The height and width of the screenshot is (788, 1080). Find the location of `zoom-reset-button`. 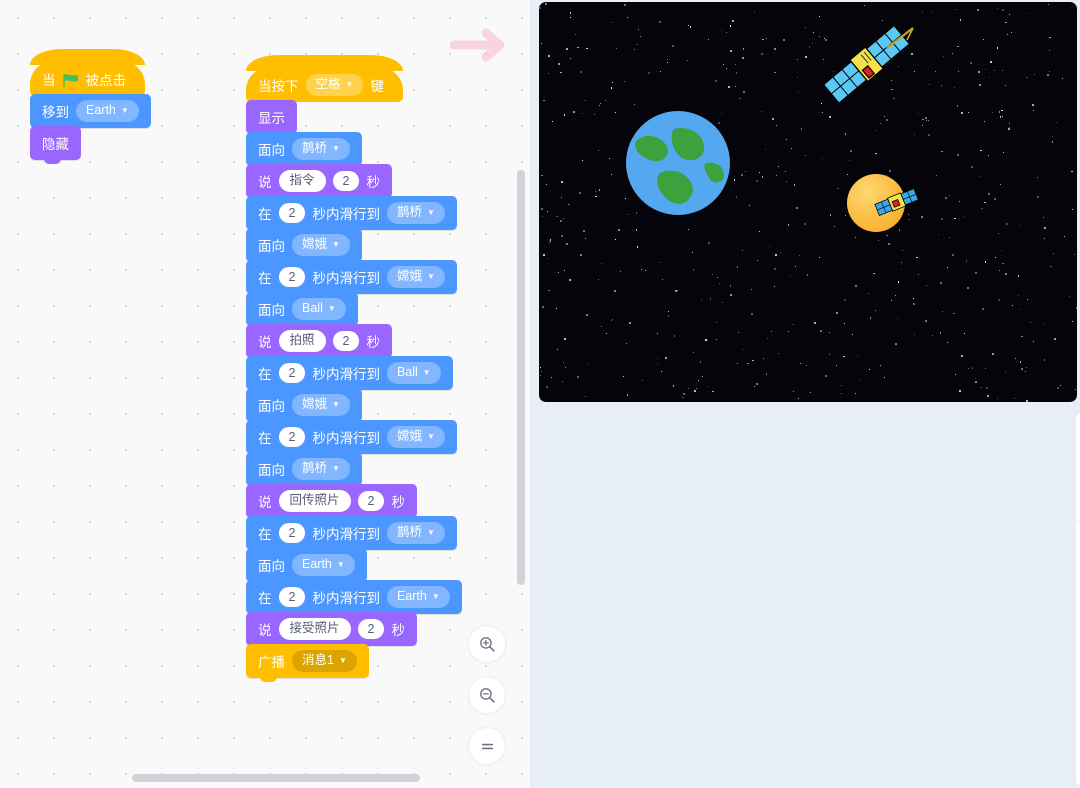

zoom-reset-button is located at coordinates (487, 746).